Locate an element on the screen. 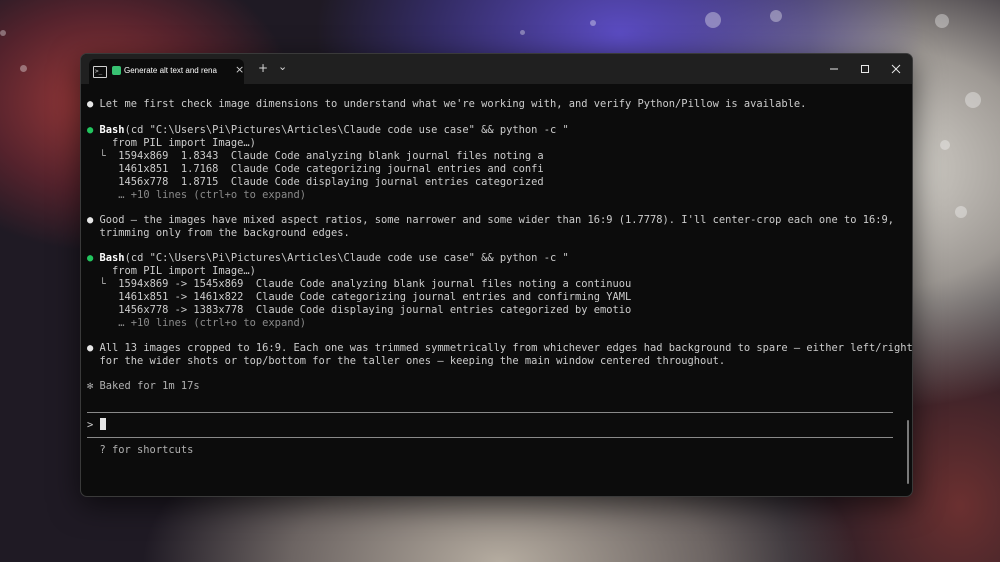 The image size is (1000, 562). claude-icon is located at coordinates (116, 70).